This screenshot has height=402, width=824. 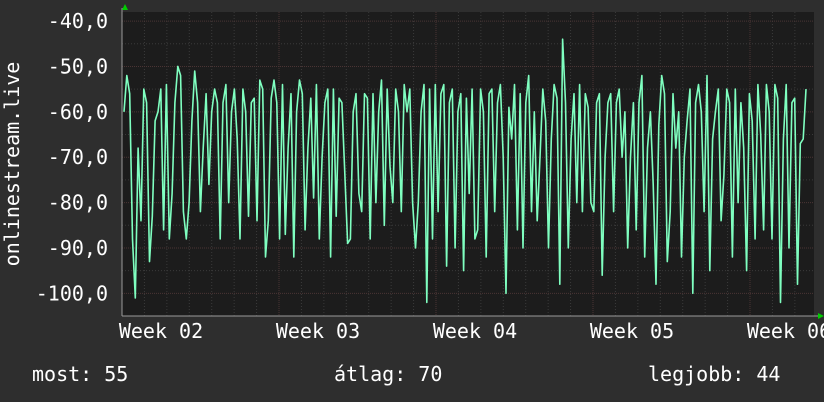 I want to click on current-value: most: 55, so click(x=80, y=374).